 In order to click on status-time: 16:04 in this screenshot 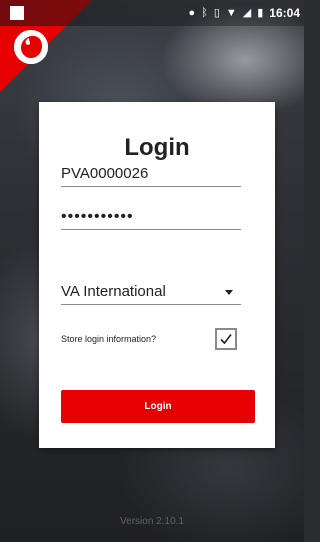, I will do `click(284, 13)`.